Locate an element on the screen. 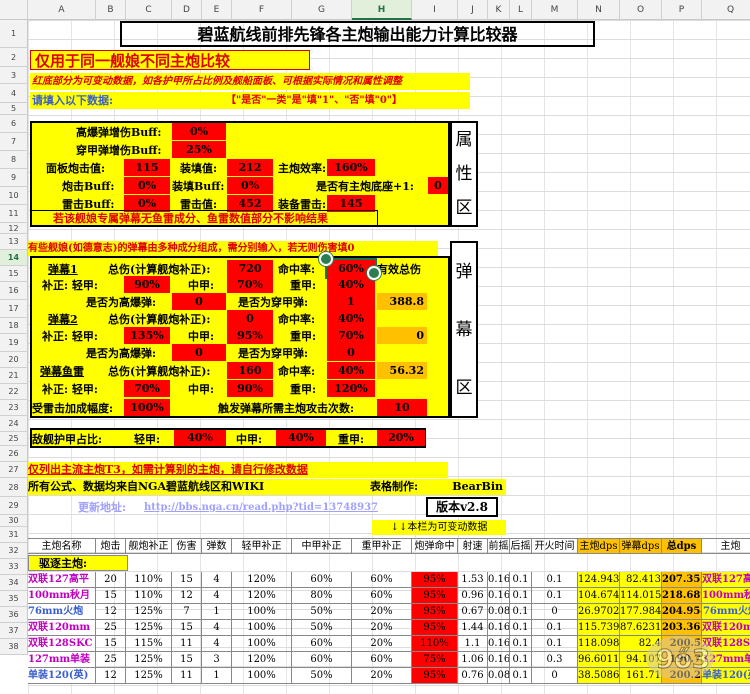 The height and width of the screenshot is (694, 750). table-cell-name: 双联127高平 is located at coordinates (62, 580).